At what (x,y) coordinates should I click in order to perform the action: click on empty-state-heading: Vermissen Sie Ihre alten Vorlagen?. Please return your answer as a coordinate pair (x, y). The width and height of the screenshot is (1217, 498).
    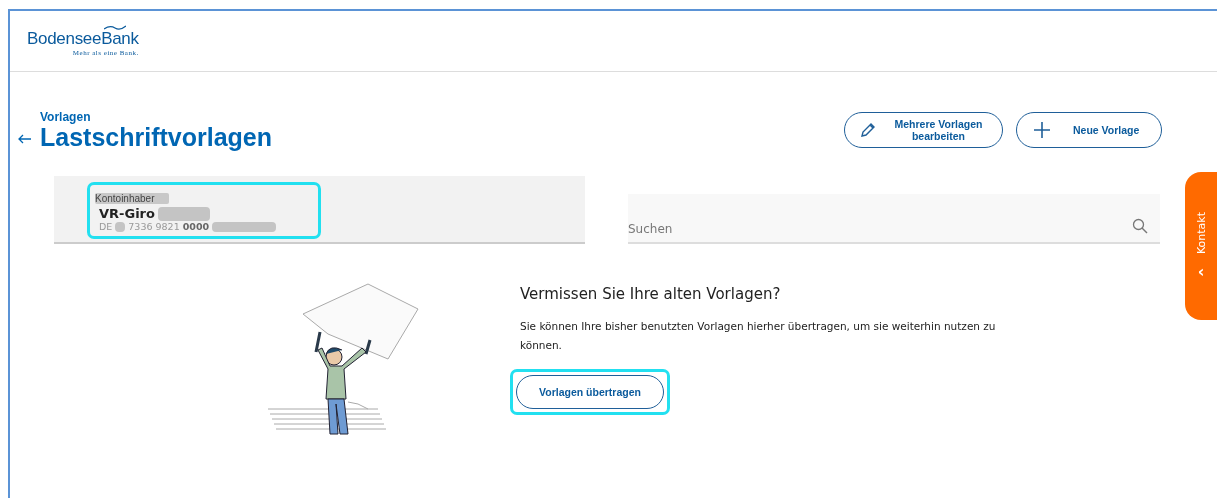
    Looking at the image, I should click on (651, 294).